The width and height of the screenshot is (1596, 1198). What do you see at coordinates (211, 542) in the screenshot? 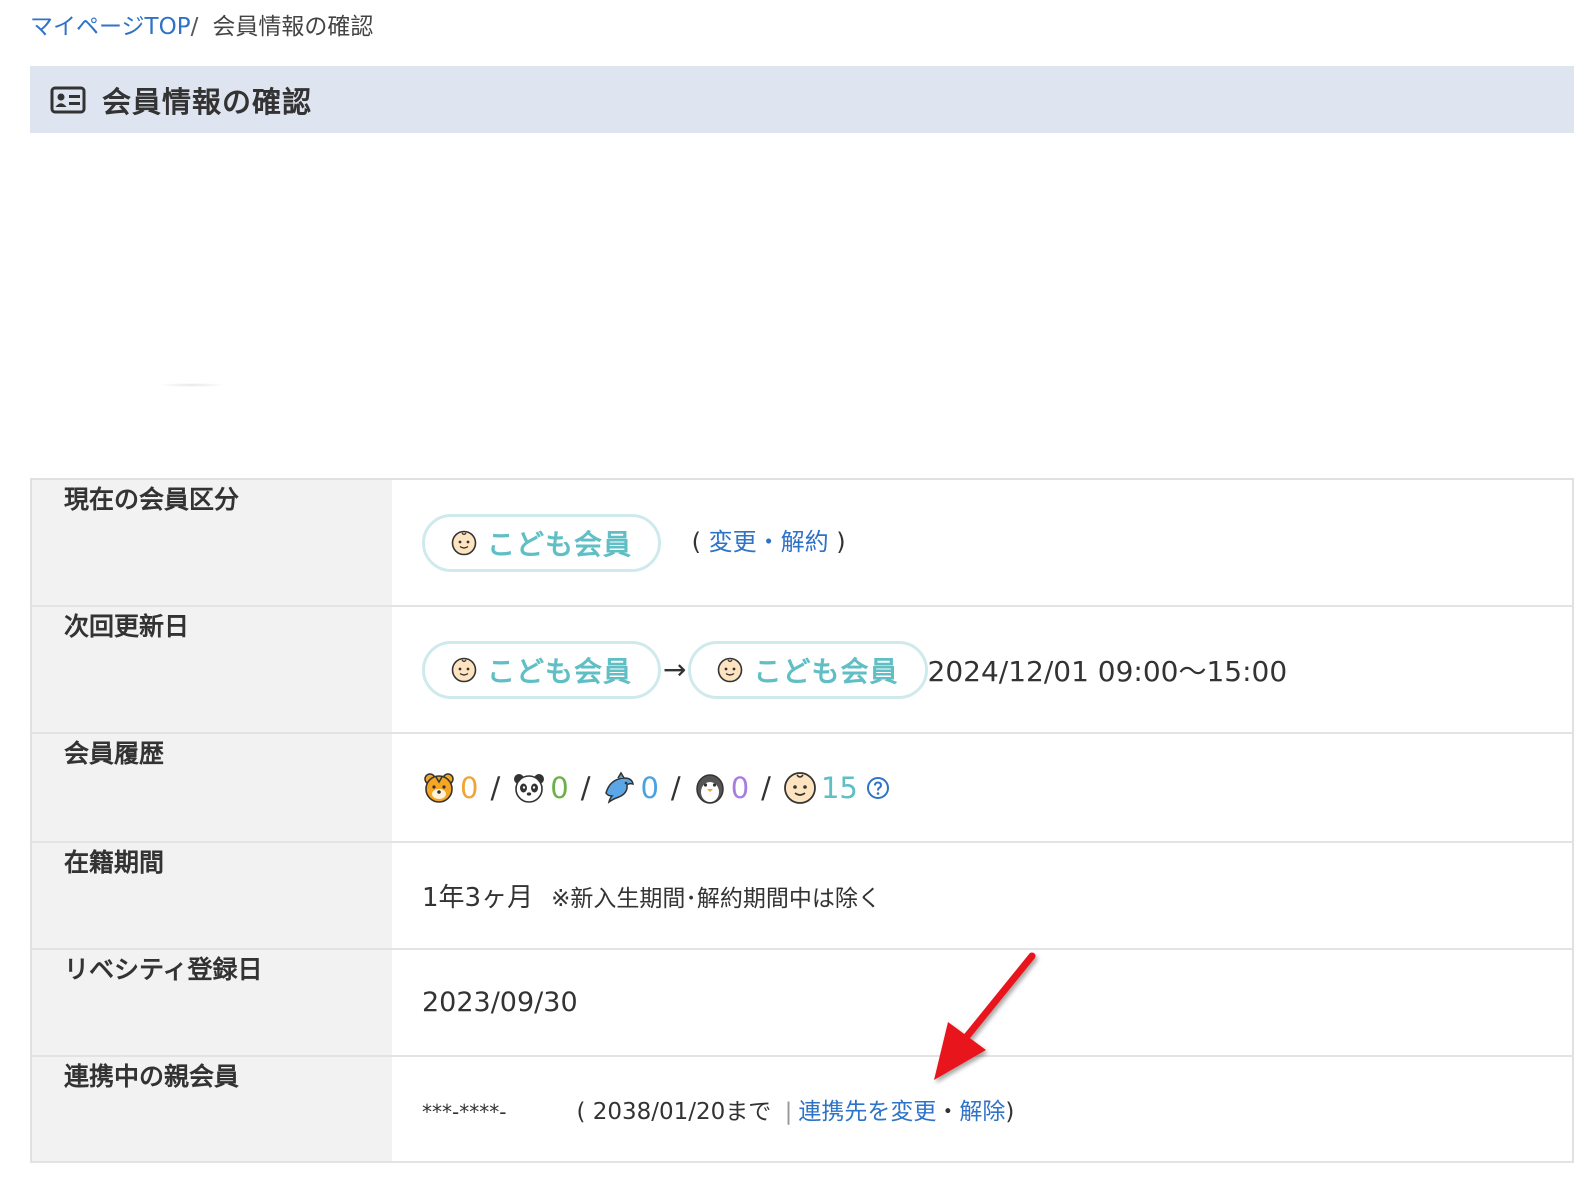
I see `membership-label: 現在の会員区分` at bounding box center [211, 542].